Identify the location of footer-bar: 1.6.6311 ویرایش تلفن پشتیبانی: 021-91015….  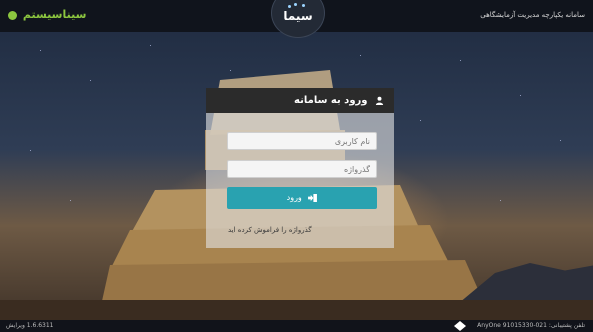
(296, 326).